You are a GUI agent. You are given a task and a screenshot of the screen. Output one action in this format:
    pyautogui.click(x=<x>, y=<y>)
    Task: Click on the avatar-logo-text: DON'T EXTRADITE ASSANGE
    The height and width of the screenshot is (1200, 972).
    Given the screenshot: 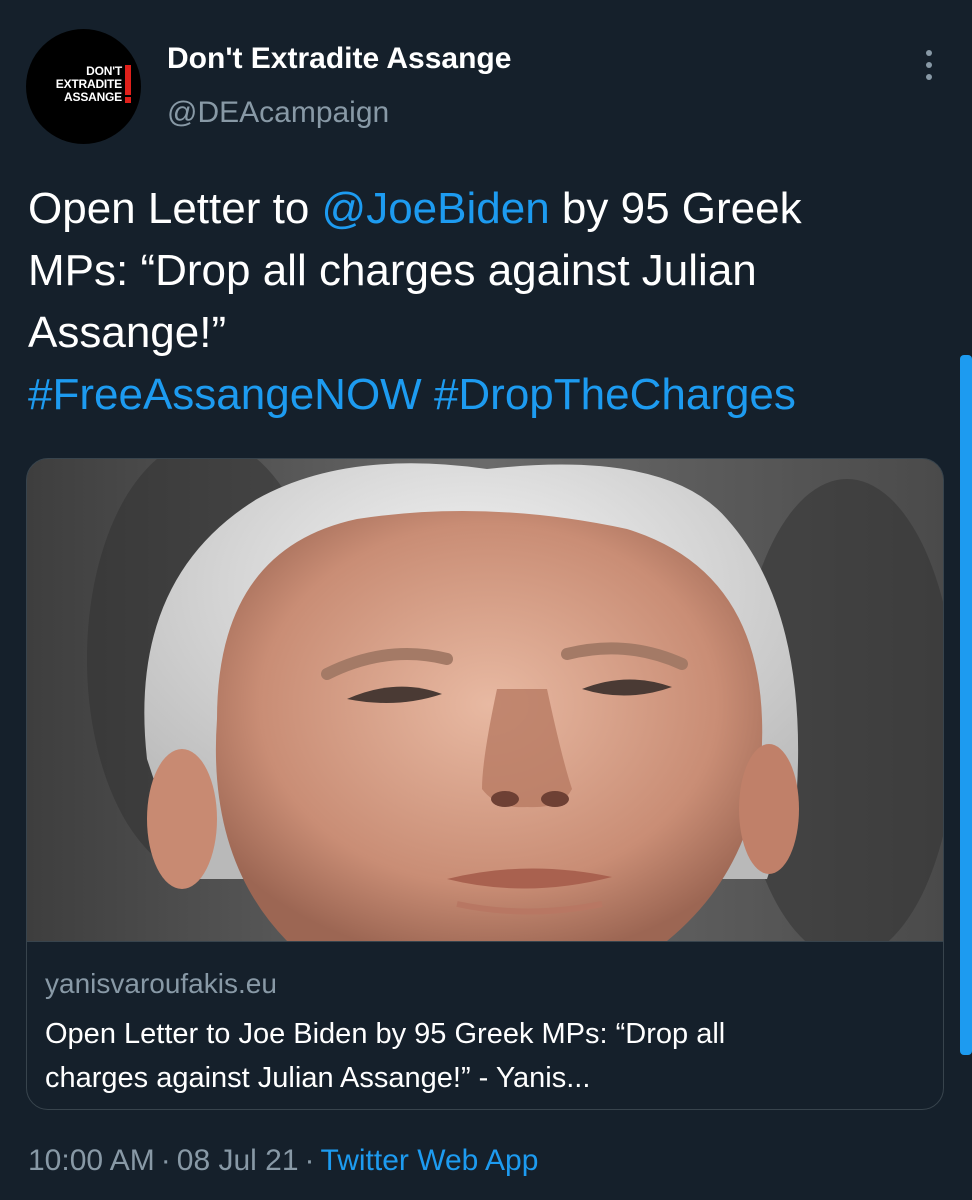 What is the action you would take?
    pyautogui.click(x=79, y=84)
    